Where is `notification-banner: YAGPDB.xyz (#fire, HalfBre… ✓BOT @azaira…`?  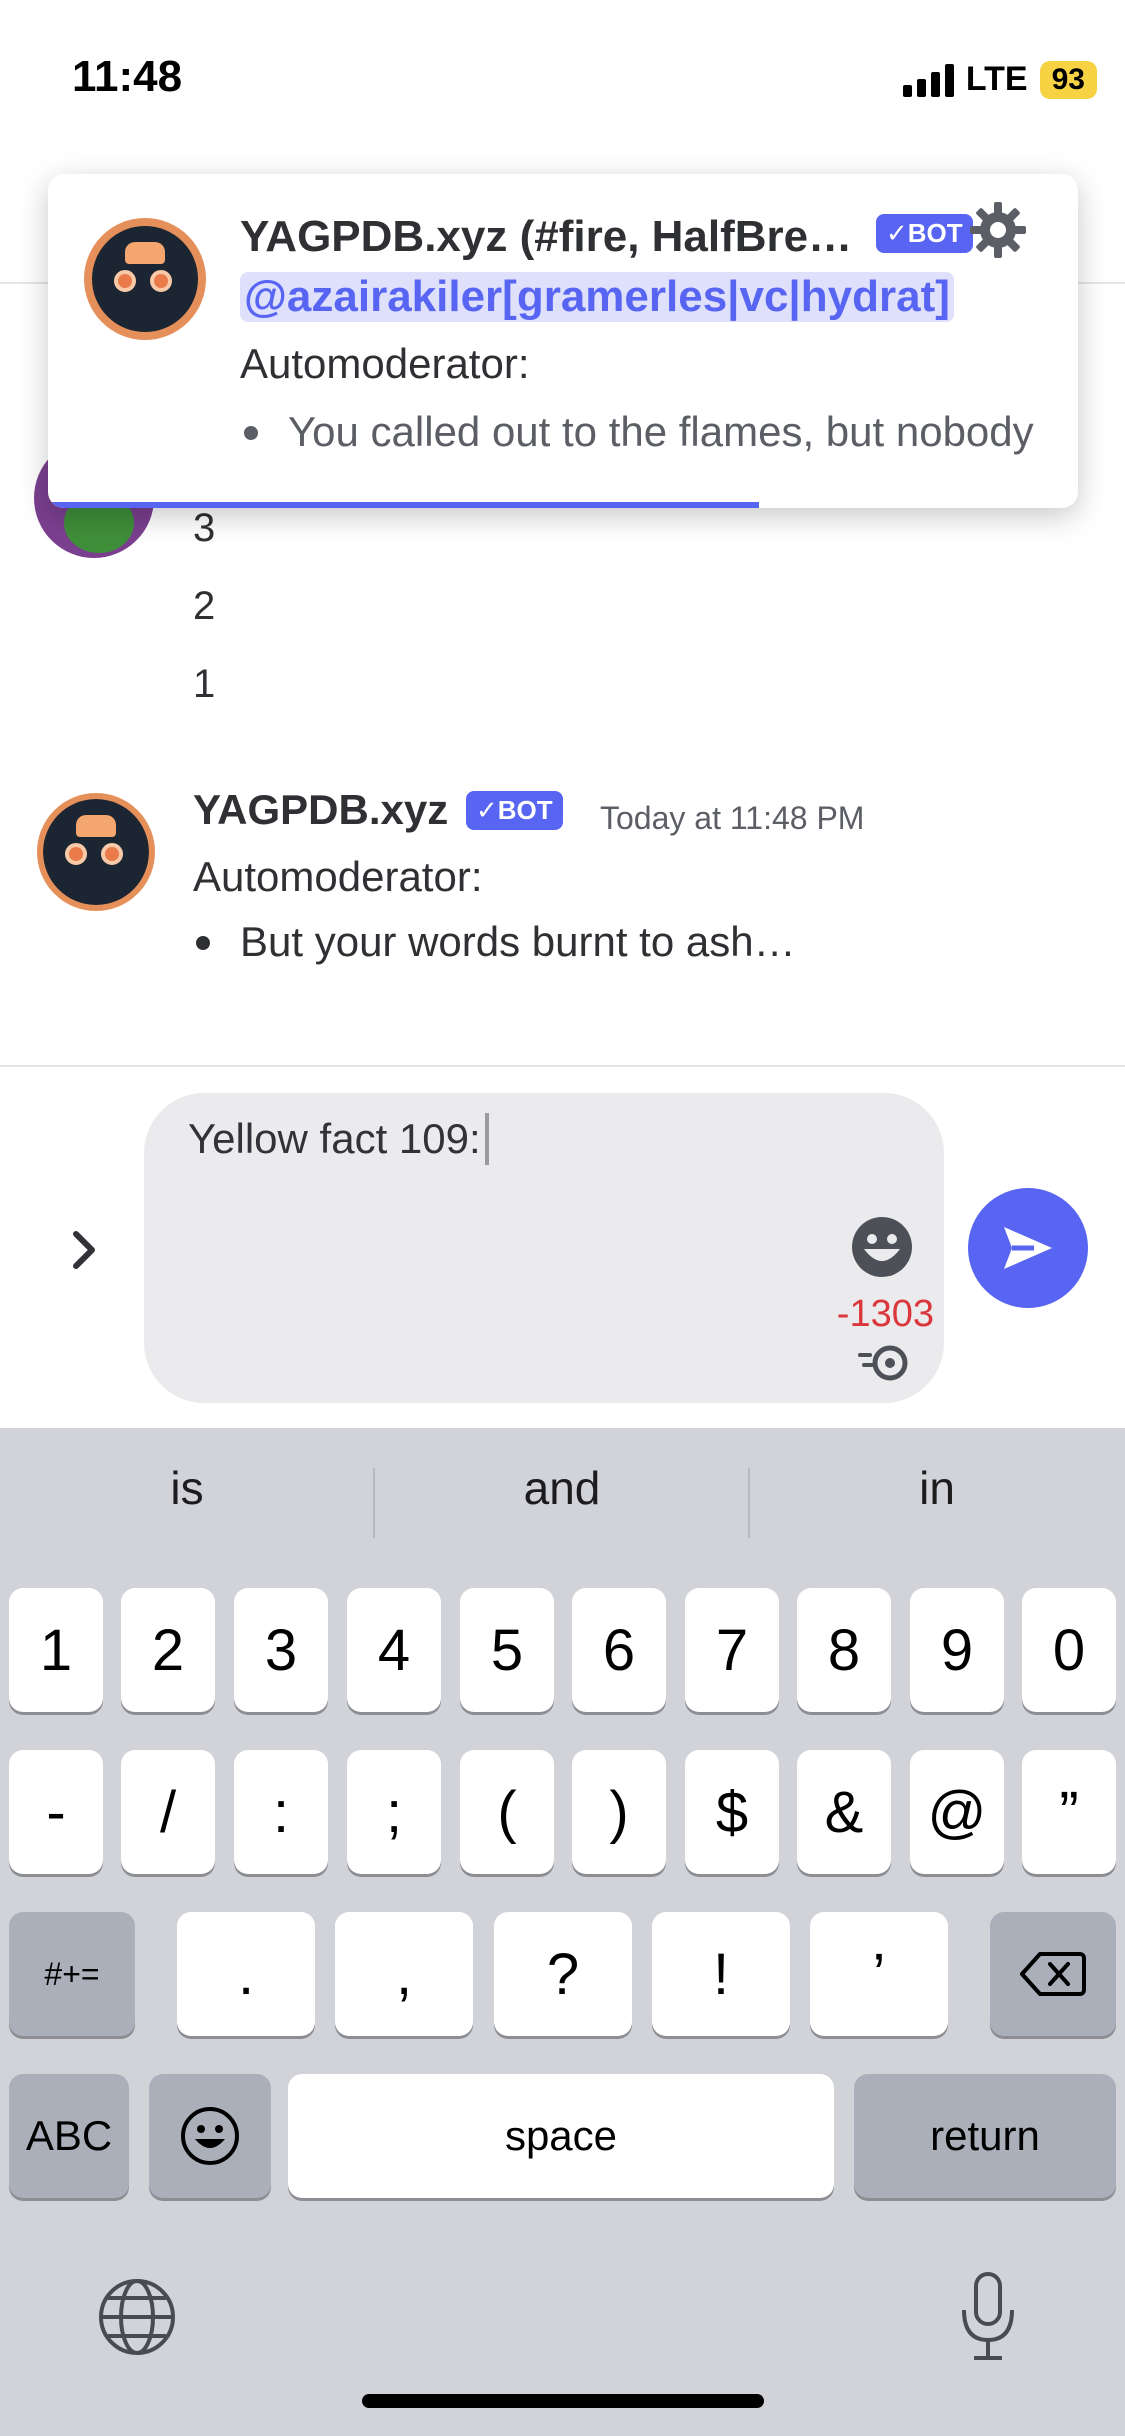 notification-banner: YAGPDB.xyz (#fire, HalfBre… ✓BOT @azaira… is located at coordinates (563, 341).